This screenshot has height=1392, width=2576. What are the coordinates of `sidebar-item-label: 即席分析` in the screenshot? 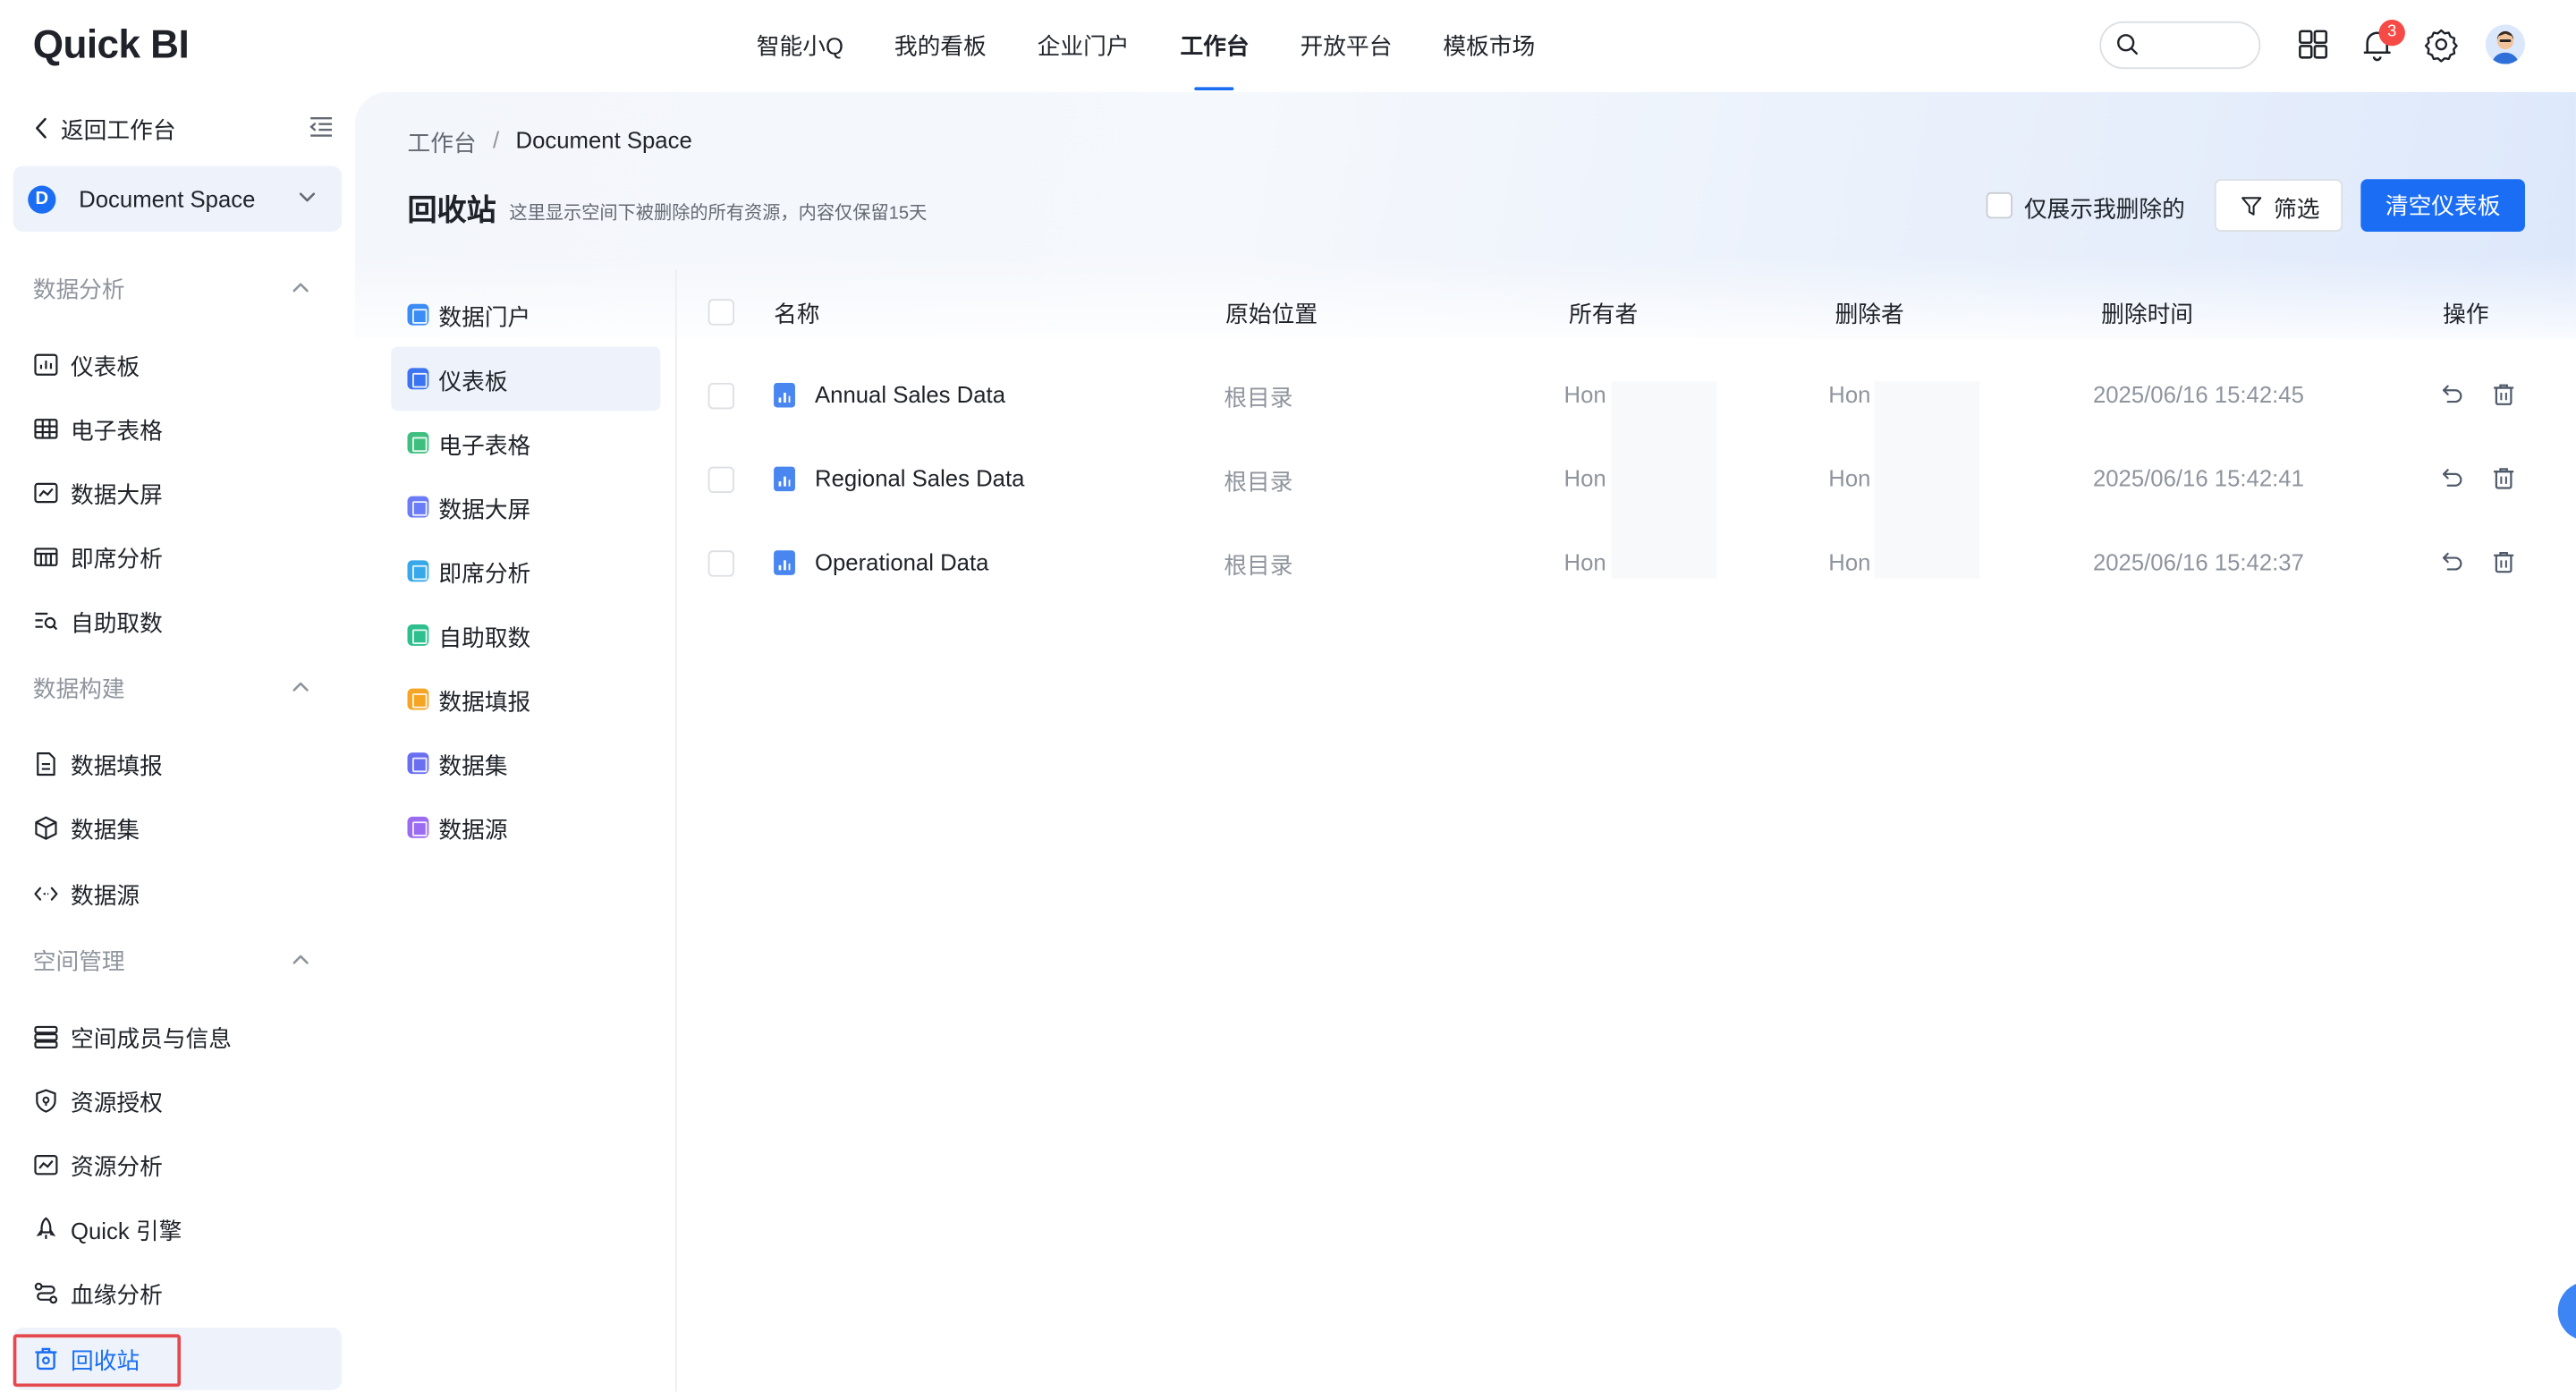 It's located at (116, 559).